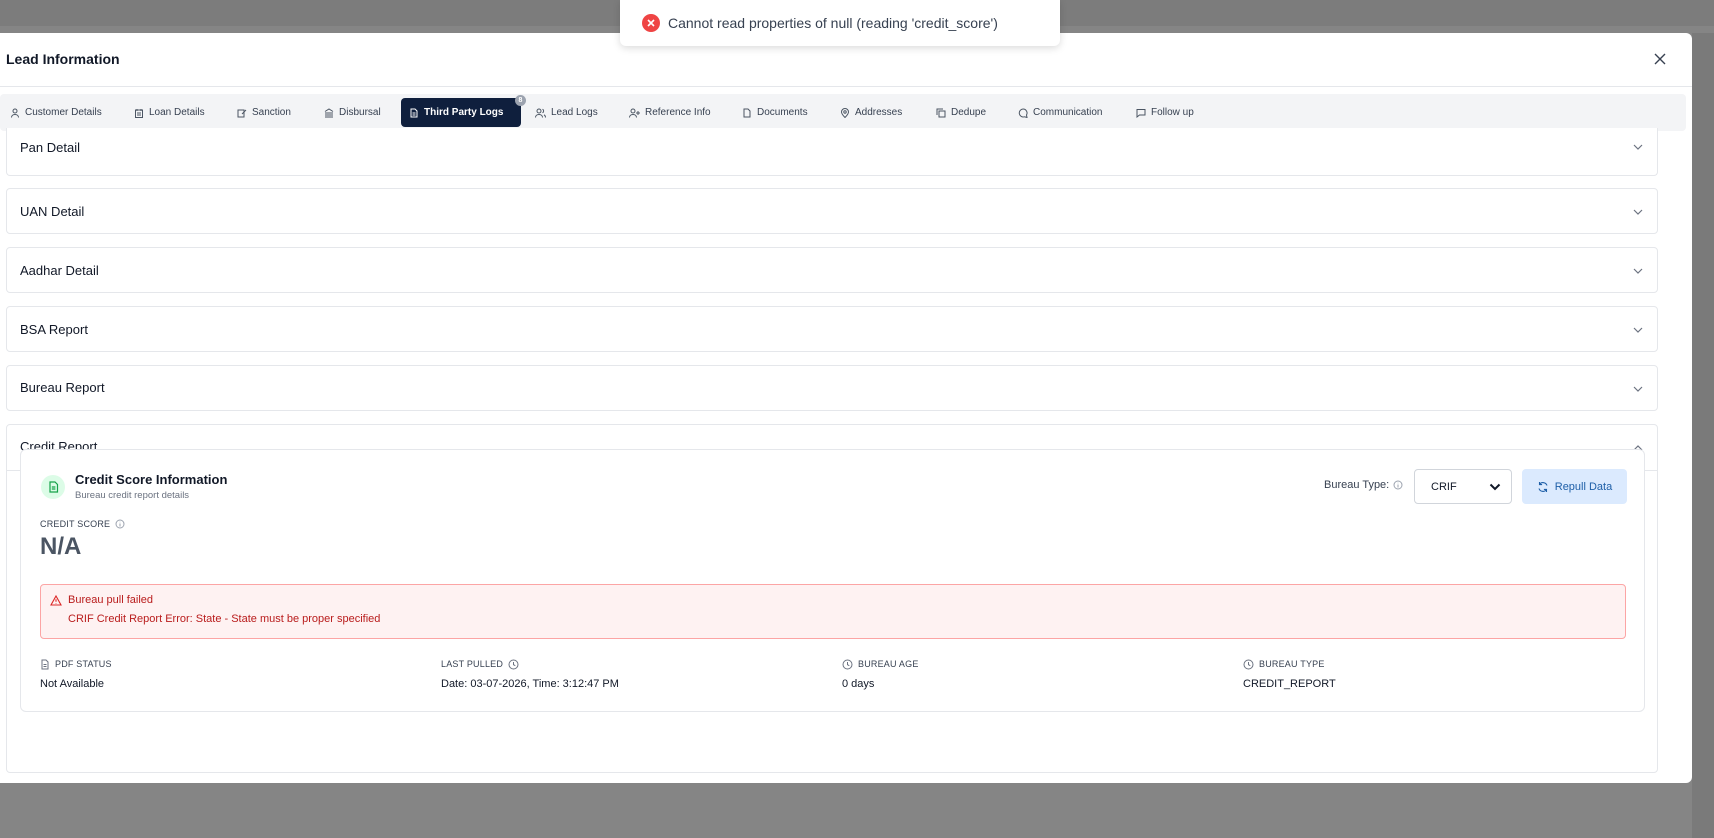 This screenshot has height=838, width=1714. I want to click on tab-label: Reference Info, so click(678, 112).